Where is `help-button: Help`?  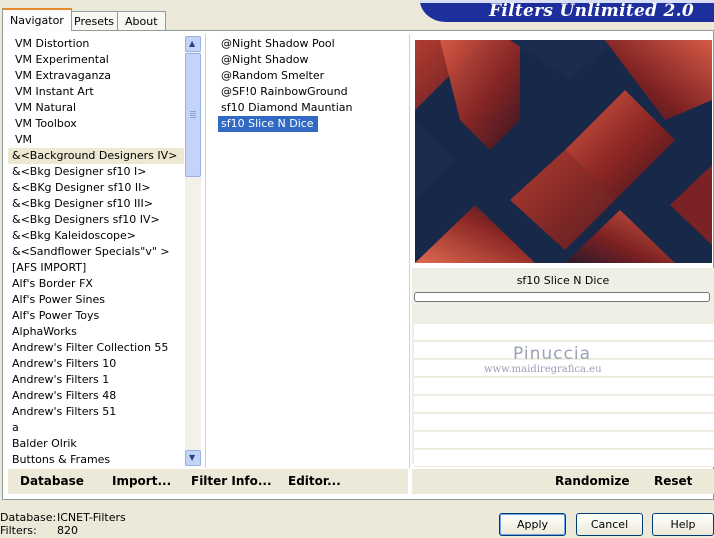 help-button: Help is located at coordinates (683, 524).